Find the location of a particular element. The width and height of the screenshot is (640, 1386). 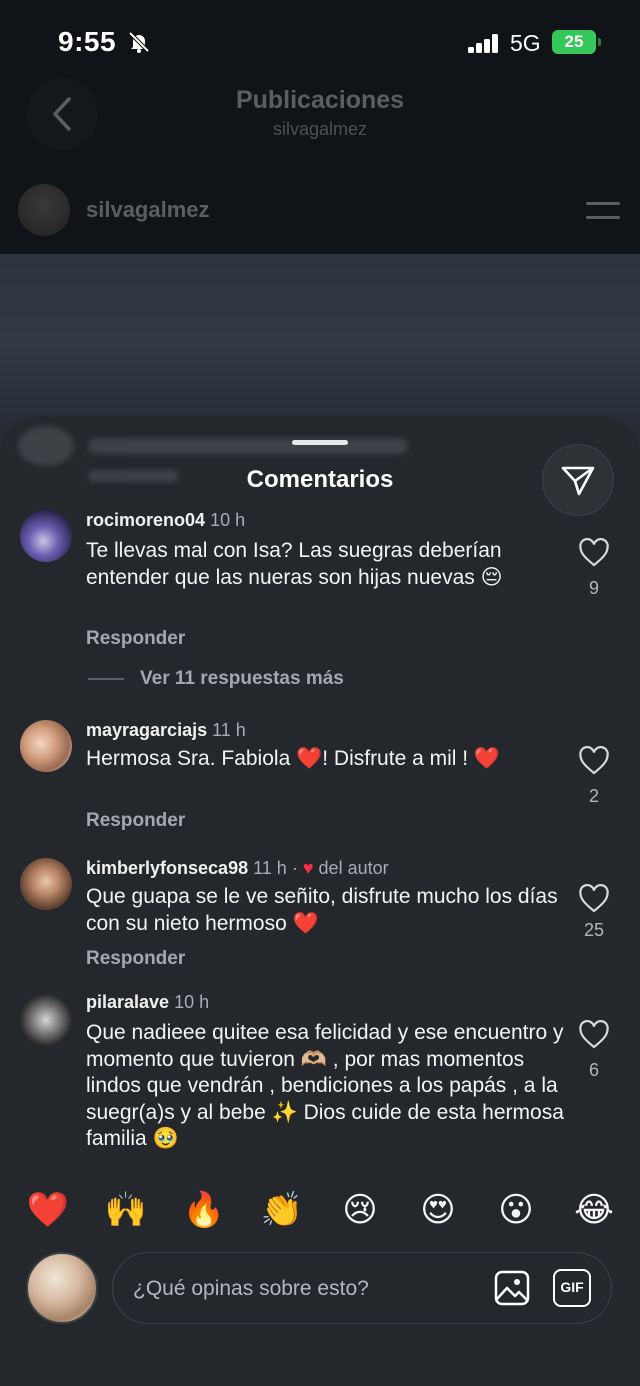

like-count: 9 is located at coordinates (593, 588).